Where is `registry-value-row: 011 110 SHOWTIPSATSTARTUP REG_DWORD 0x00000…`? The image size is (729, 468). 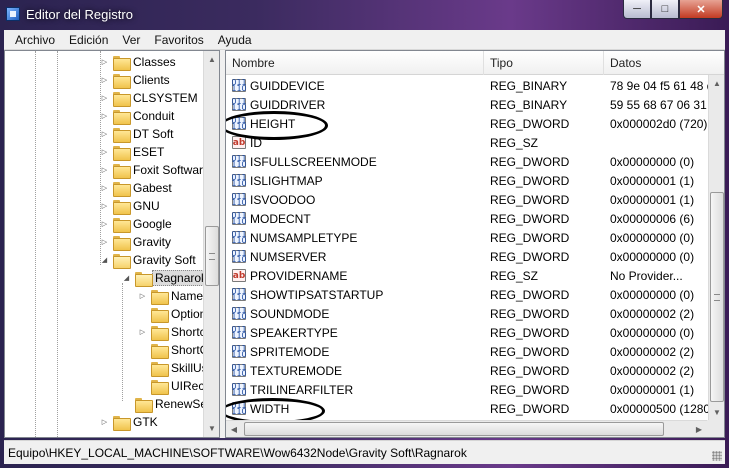 registry-value-row: 011 110 SHOWTIPSATSTARTUP REG_DWORD 0x00000… is located at coordinates (467, 294).